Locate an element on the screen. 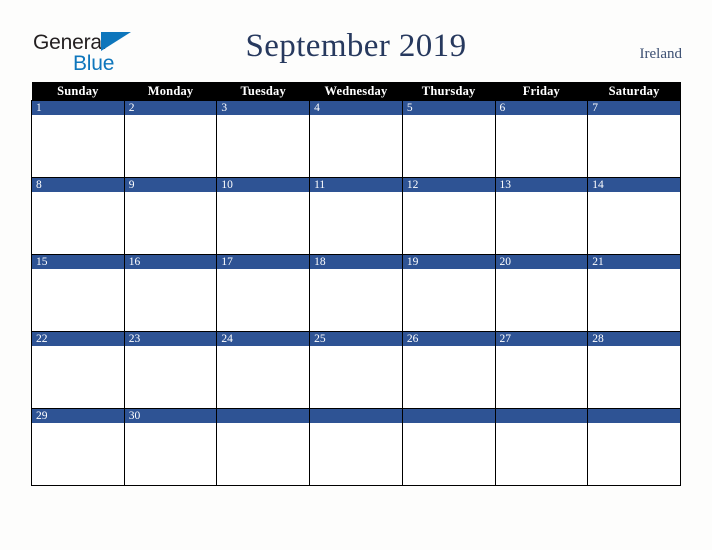  day-cell: 26 is located at coordinates (448, 370).